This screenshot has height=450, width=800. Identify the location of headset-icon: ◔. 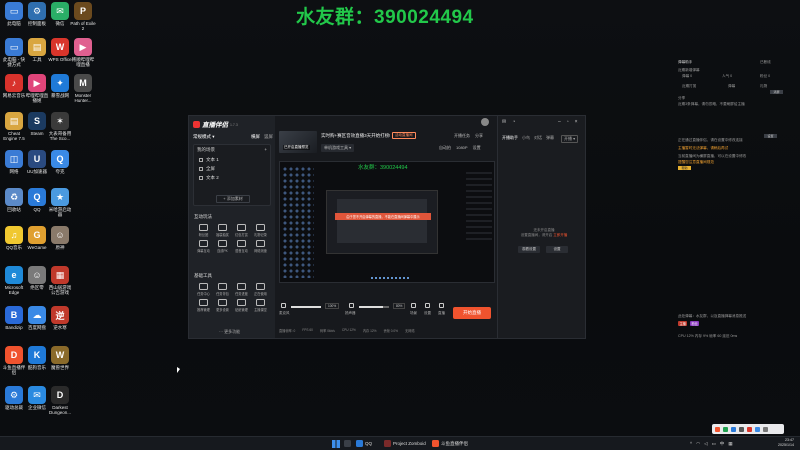
(513, 122).